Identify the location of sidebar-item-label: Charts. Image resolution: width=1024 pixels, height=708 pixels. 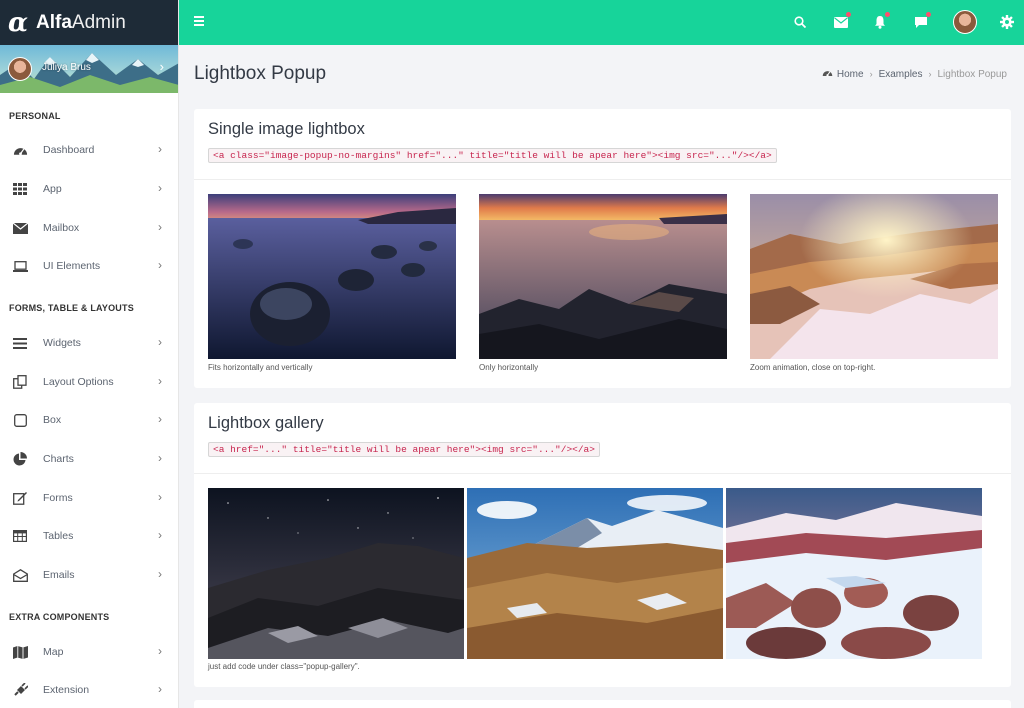
(58, 459).